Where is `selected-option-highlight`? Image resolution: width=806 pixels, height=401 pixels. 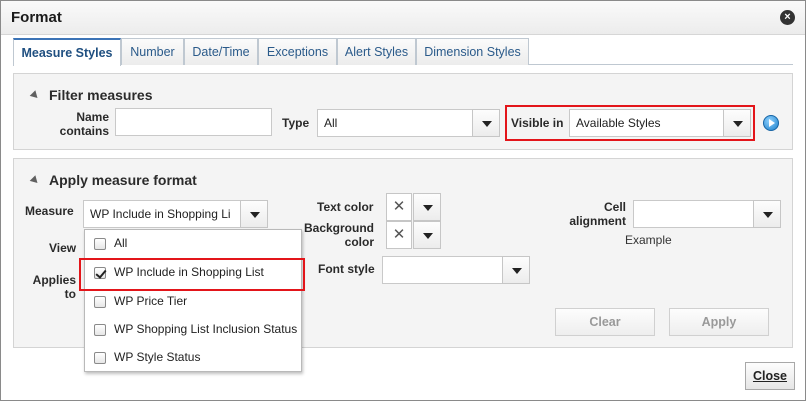
selected-option-highlight is located at coordinates (192, 274).